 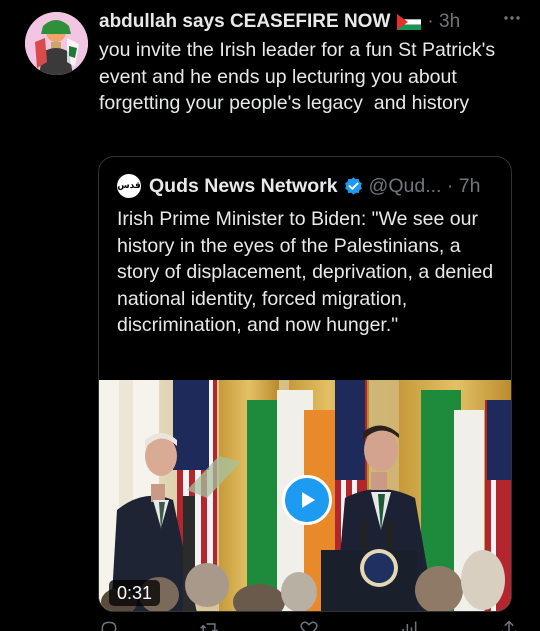 I want to click on retweet-button, so click(x=209, y=625).